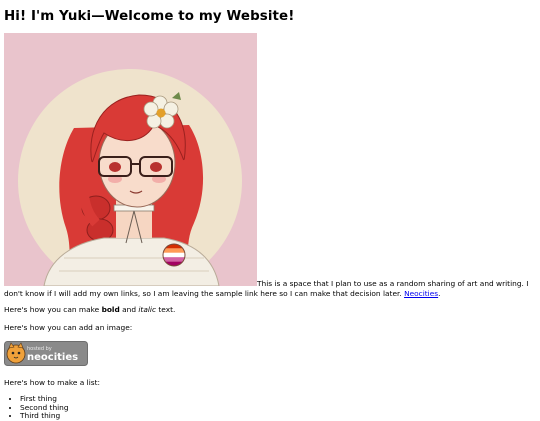  Describe the element at coordinates (270, 408) in the screenshot. I see `sample-list: First thing Second thing Third thing` at that location.